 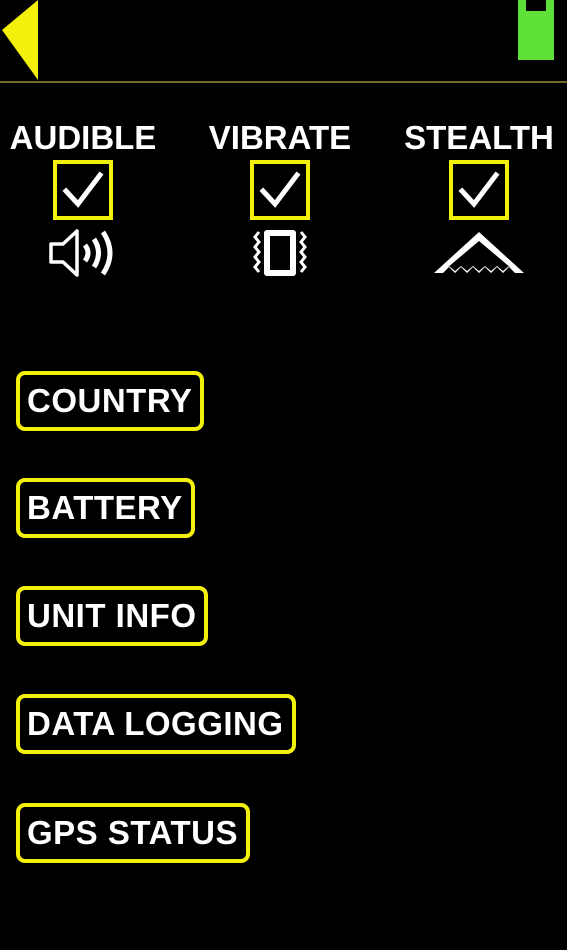 I want to click on country-button-label: COUNTRY, so click(x=110, y=400).